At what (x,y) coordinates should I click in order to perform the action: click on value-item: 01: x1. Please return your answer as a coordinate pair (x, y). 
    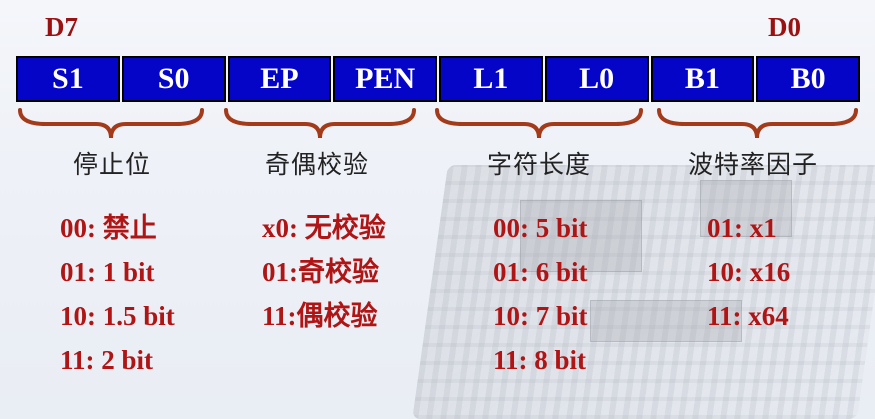
    Looking at the image, I should click on (742, 228).